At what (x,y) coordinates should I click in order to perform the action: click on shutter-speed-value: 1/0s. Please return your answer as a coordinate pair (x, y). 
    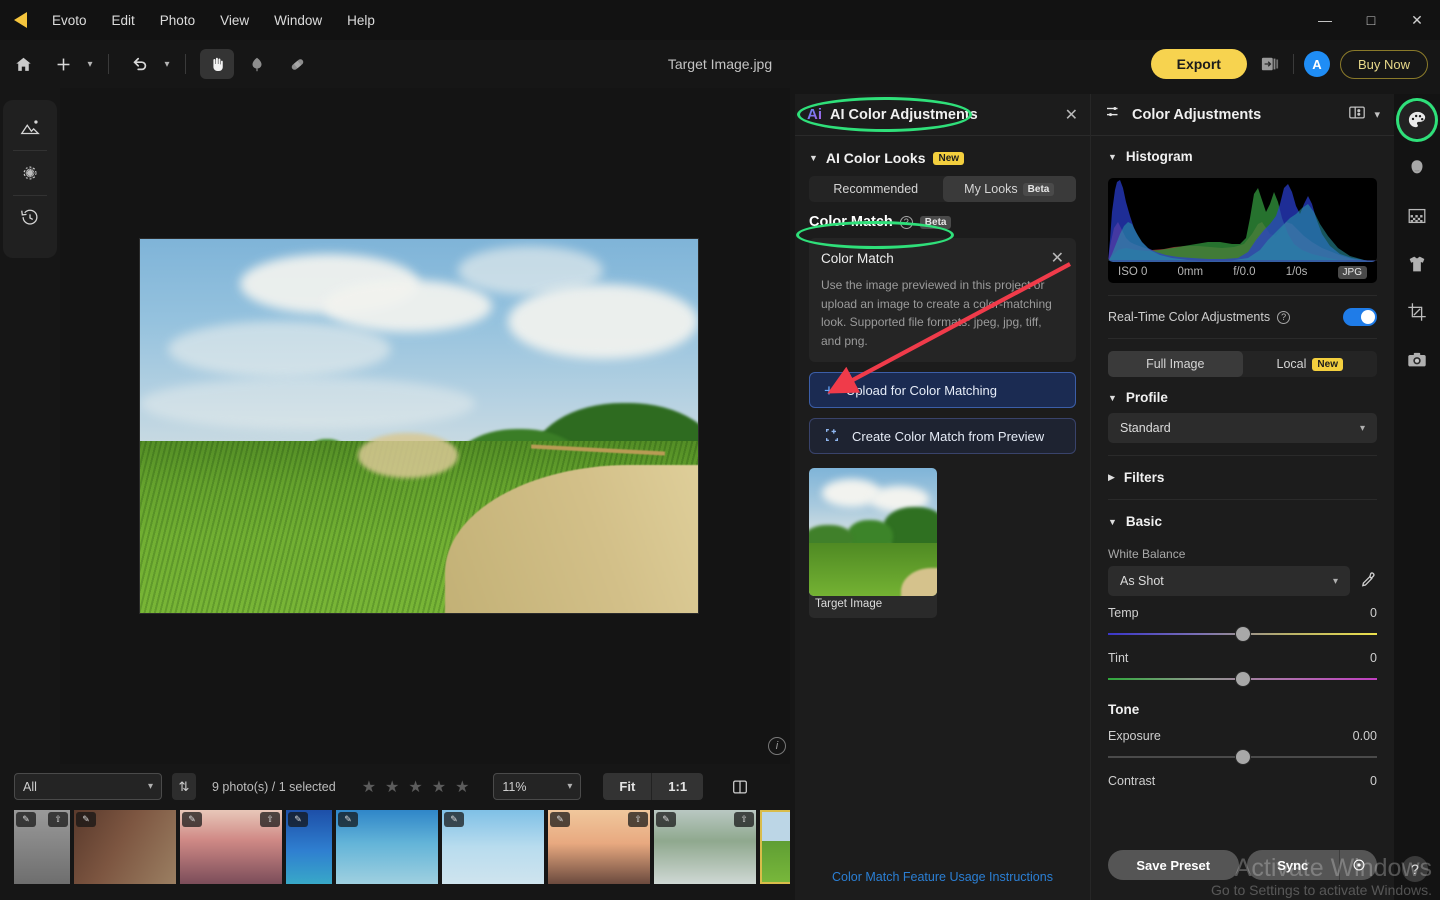
    Looking at the image, I should click on (1296, 272).